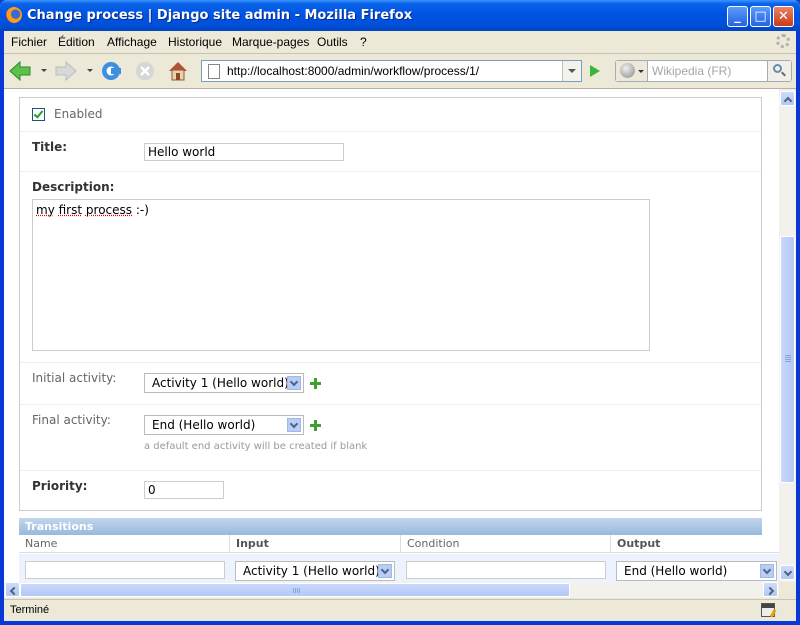  Describe the element at coordinates (270, 42) in the screenshot. I see `menu-marque-pages: Marque-pages` at that location.